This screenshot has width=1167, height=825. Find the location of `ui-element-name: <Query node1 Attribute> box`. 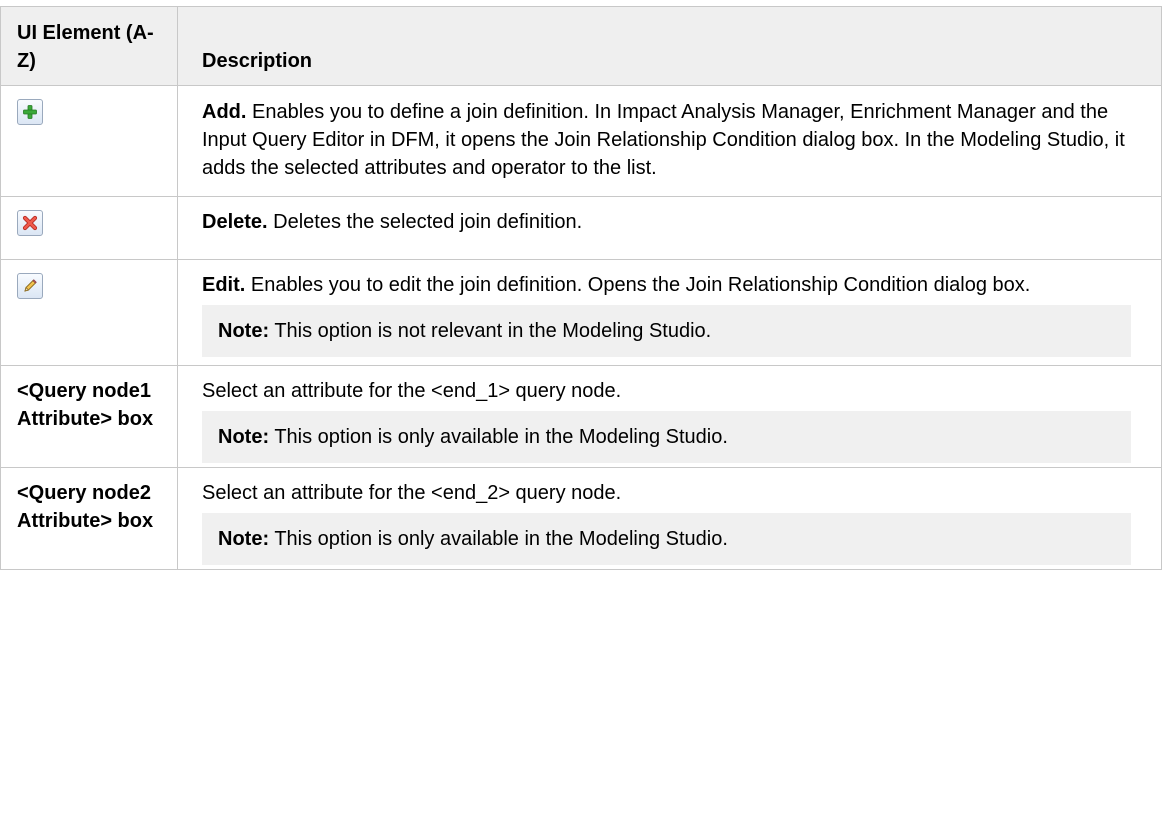

ui-element-name: <Query node1 Attribute> box is located at coordinates (85, 405).